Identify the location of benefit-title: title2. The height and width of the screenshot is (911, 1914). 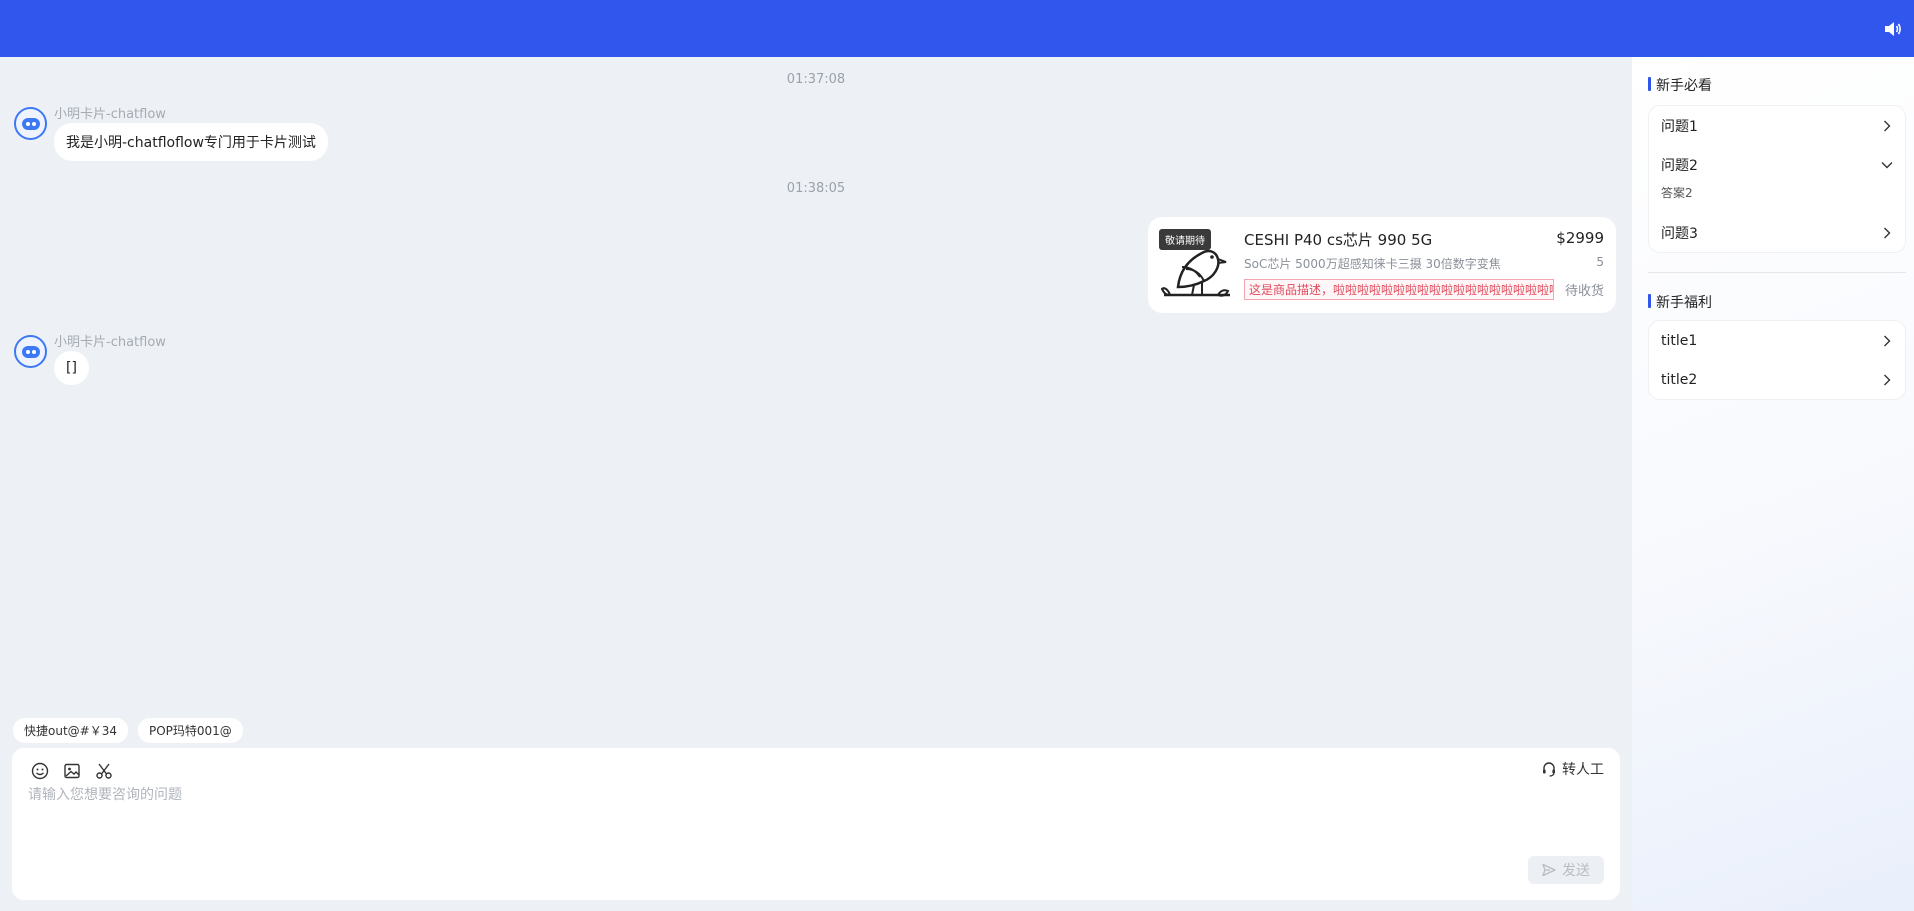
(1679, 379).